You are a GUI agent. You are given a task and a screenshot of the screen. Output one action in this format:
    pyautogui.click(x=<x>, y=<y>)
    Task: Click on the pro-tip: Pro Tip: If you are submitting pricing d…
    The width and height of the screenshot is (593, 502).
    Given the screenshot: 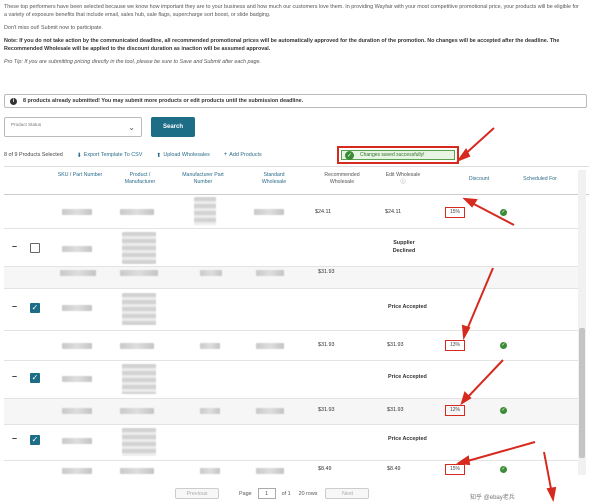 What is the action you would take?
    pyautogui.click(x=133, y=62)
    